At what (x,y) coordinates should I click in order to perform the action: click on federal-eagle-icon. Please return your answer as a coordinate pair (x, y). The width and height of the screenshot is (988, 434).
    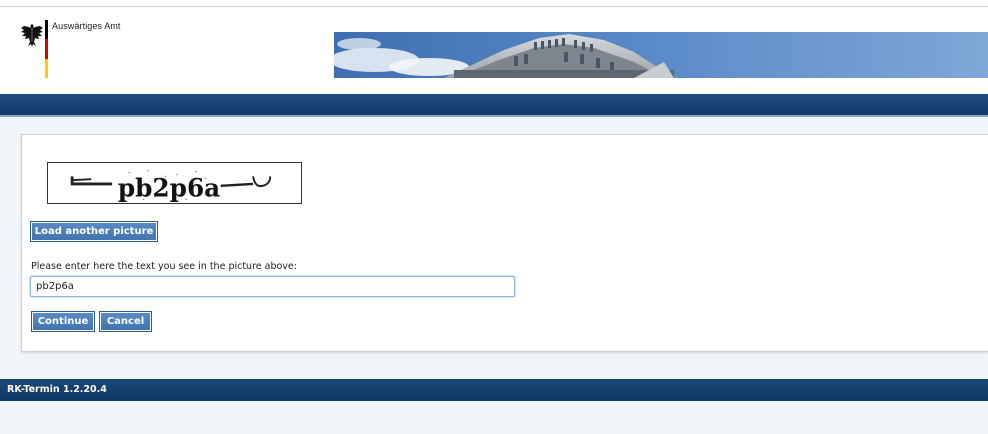
    Looking at the image, I should click on (32, 35).